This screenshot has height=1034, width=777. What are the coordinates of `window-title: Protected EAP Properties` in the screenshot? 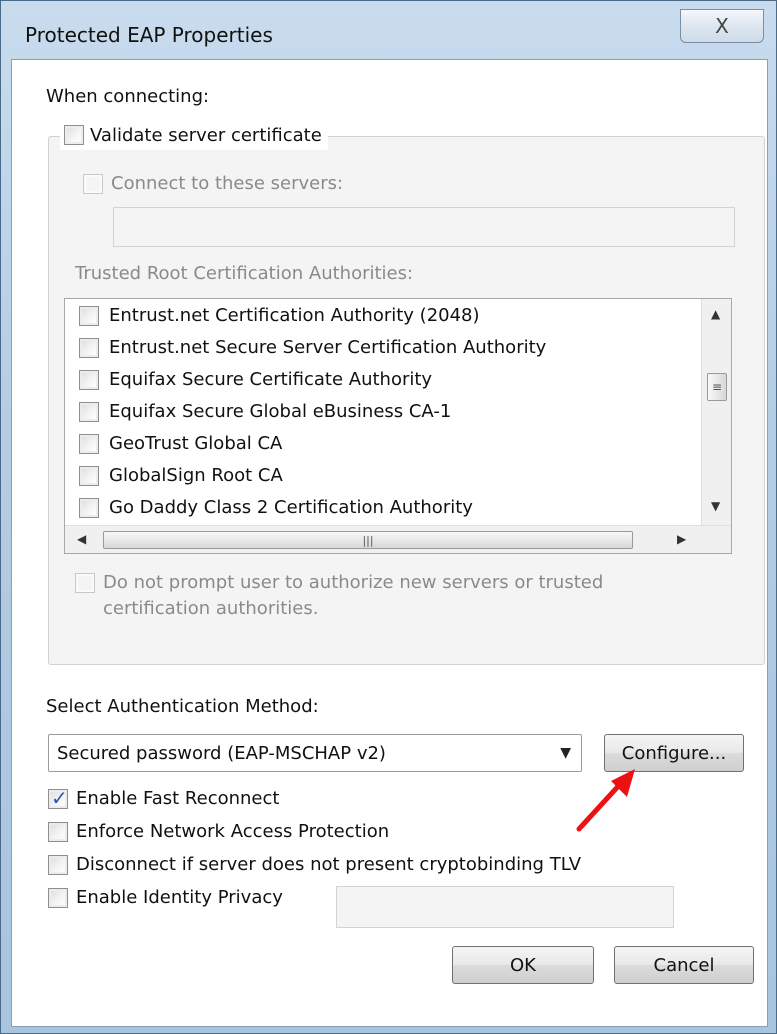 It's located at (149, 35).